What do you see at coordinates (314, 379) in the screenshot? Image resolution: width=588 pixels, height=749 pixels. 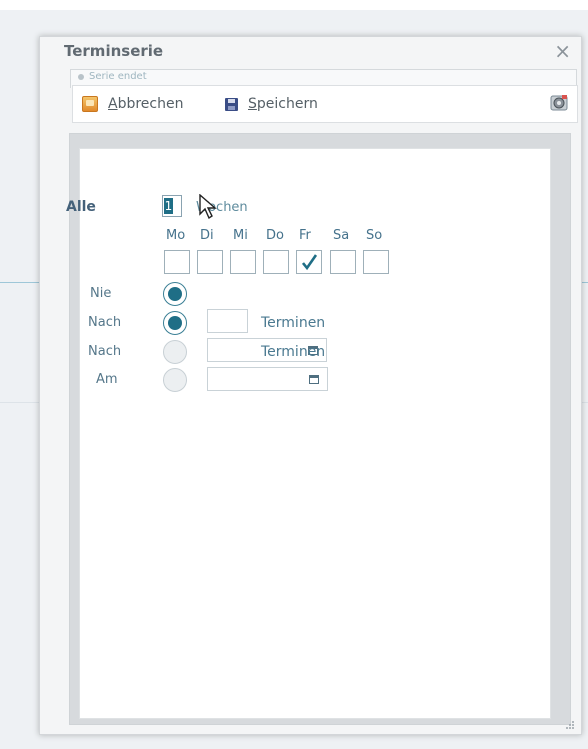 I see `calendar-icon` at bounding box center [314, 379].